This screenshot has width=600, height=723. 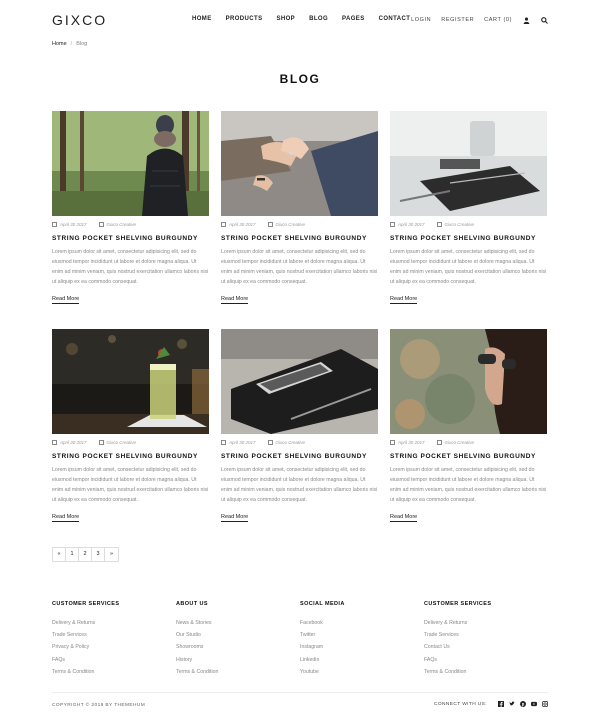 I want to click on footer-link: Contact Us, so click(x=484, y=647).